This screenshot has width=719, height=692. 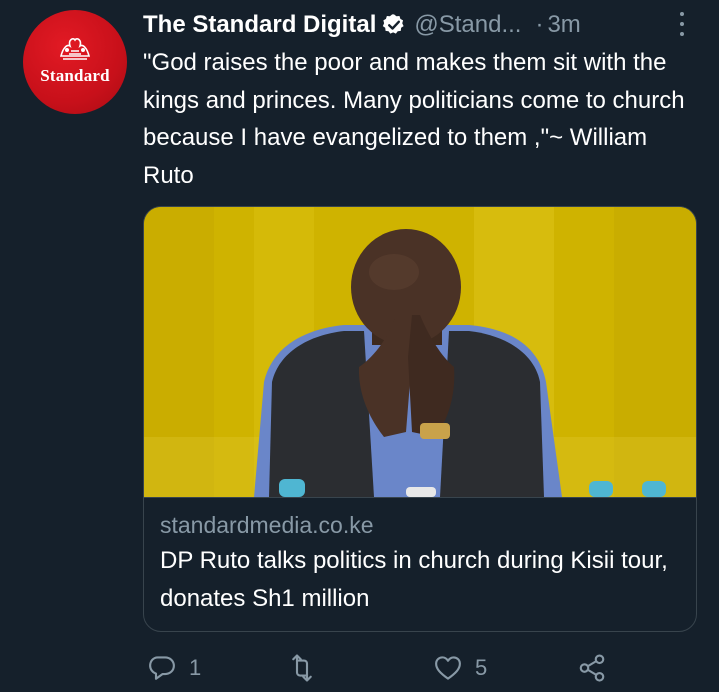 I want to click on retweet-button, so click(x=308, y=668).